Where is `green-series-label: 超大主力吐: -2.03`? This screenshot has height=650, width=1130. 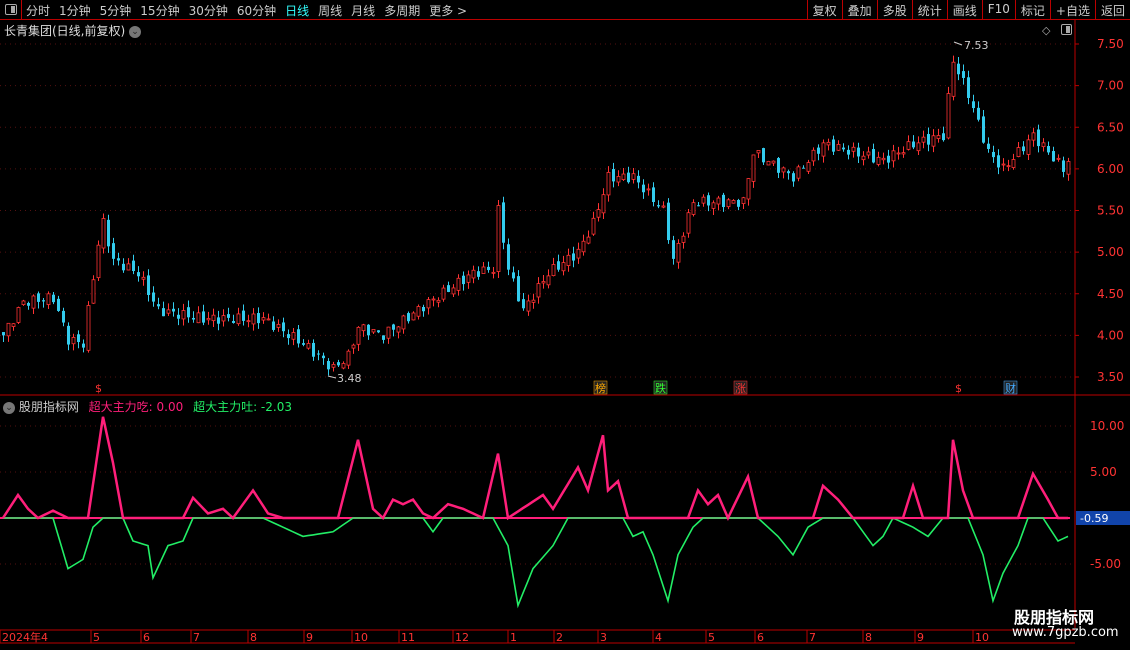 green-series-label: 超大主力吐: -2.03 is located at coordinates (242, 407).